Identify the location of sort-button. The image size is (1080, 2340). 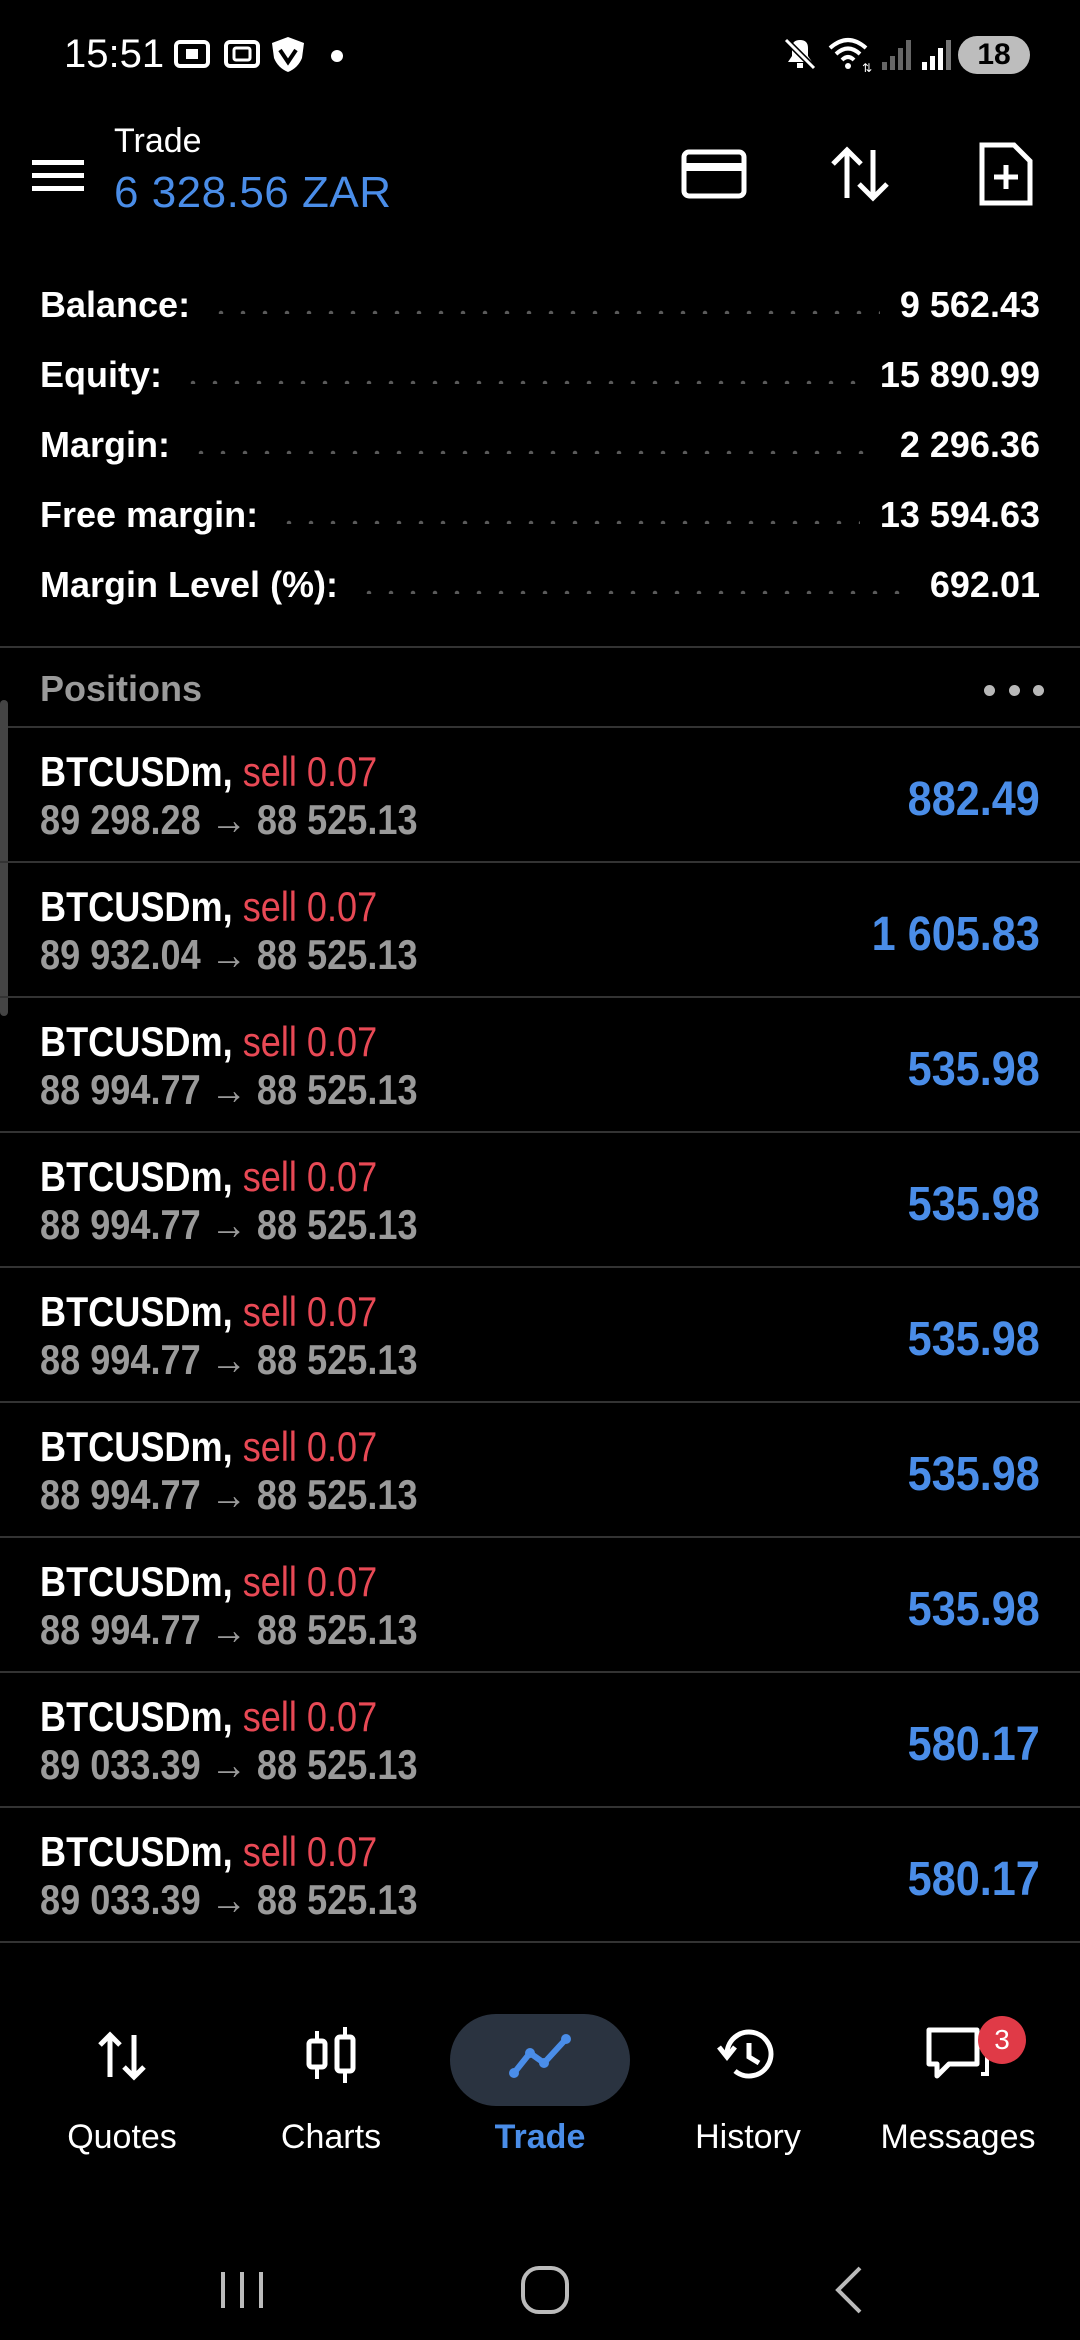
(860, 174).